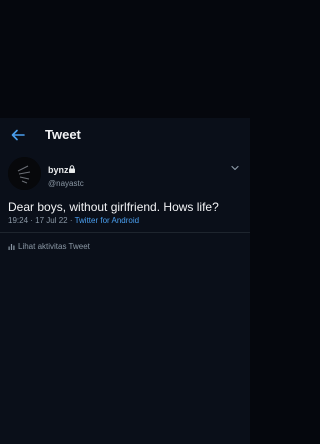 This screenshot has width=320, height=444. What do you see at coordinates (18, 135) in the screenshot?
I see `arrow-left-icon` at bounding box center [18, 135].